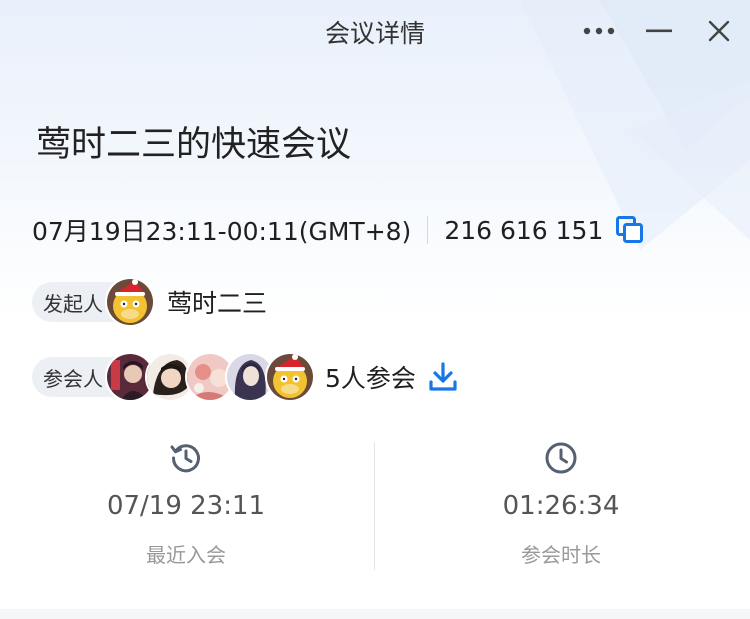 Image resolution: width=750 pixels, height=619 pixels. Describe the element at coordinates (561, 458) in the screenshot. I see `clock-icon` at that location.